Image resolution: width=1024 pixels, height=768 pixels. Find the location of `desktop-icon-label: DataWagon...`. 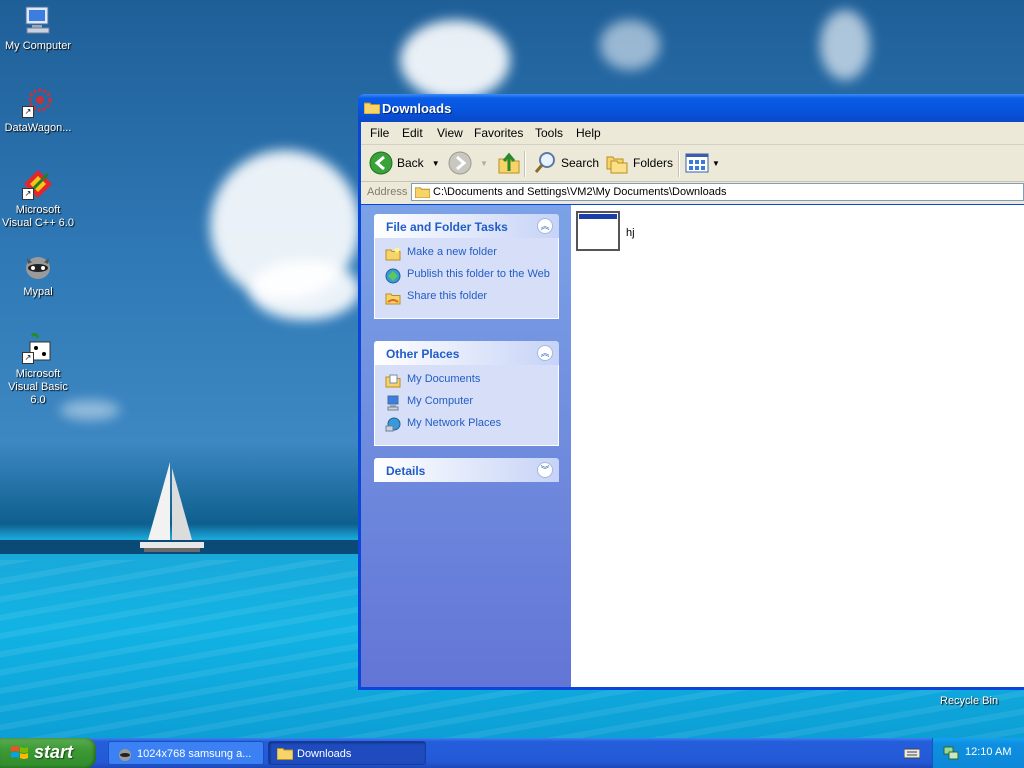

desktop-icon-label: DataWagon... is located at coordinates (38, 128).